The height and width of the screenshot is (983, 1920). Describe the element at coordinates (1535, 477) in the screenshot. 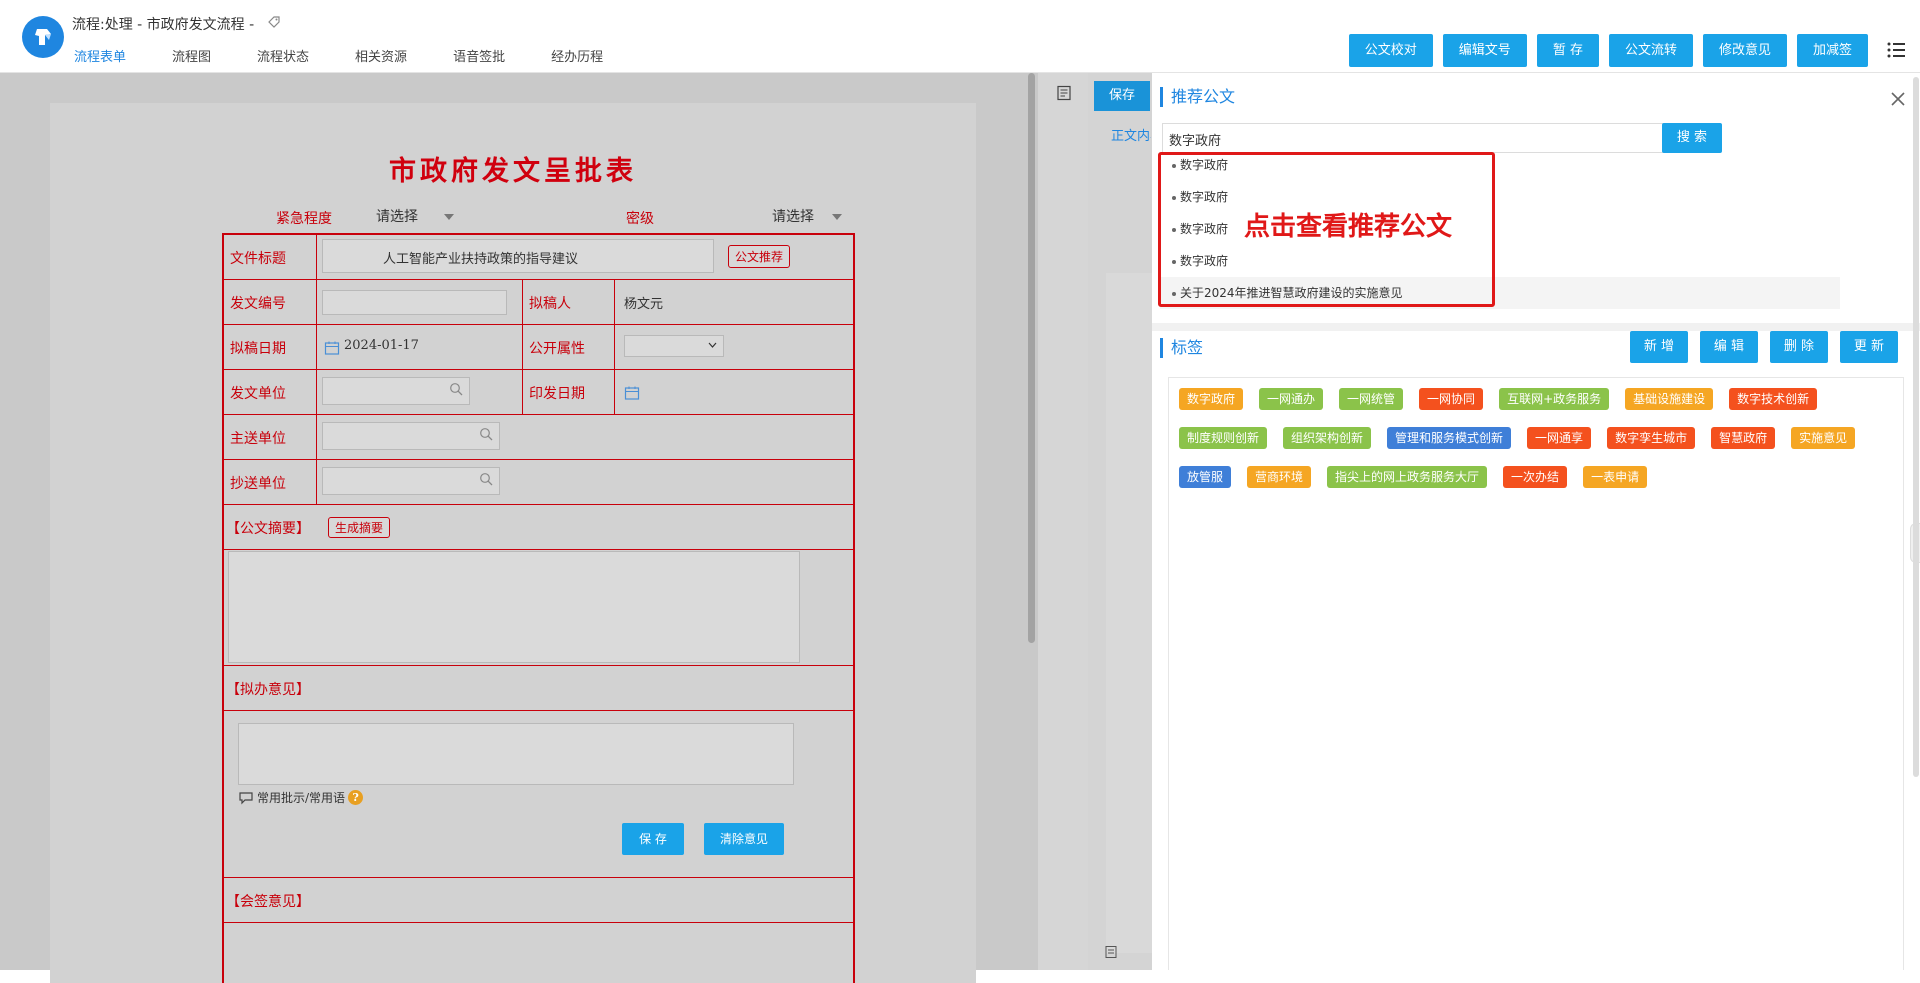

I see `tag-chip: 一次办结` at that location.